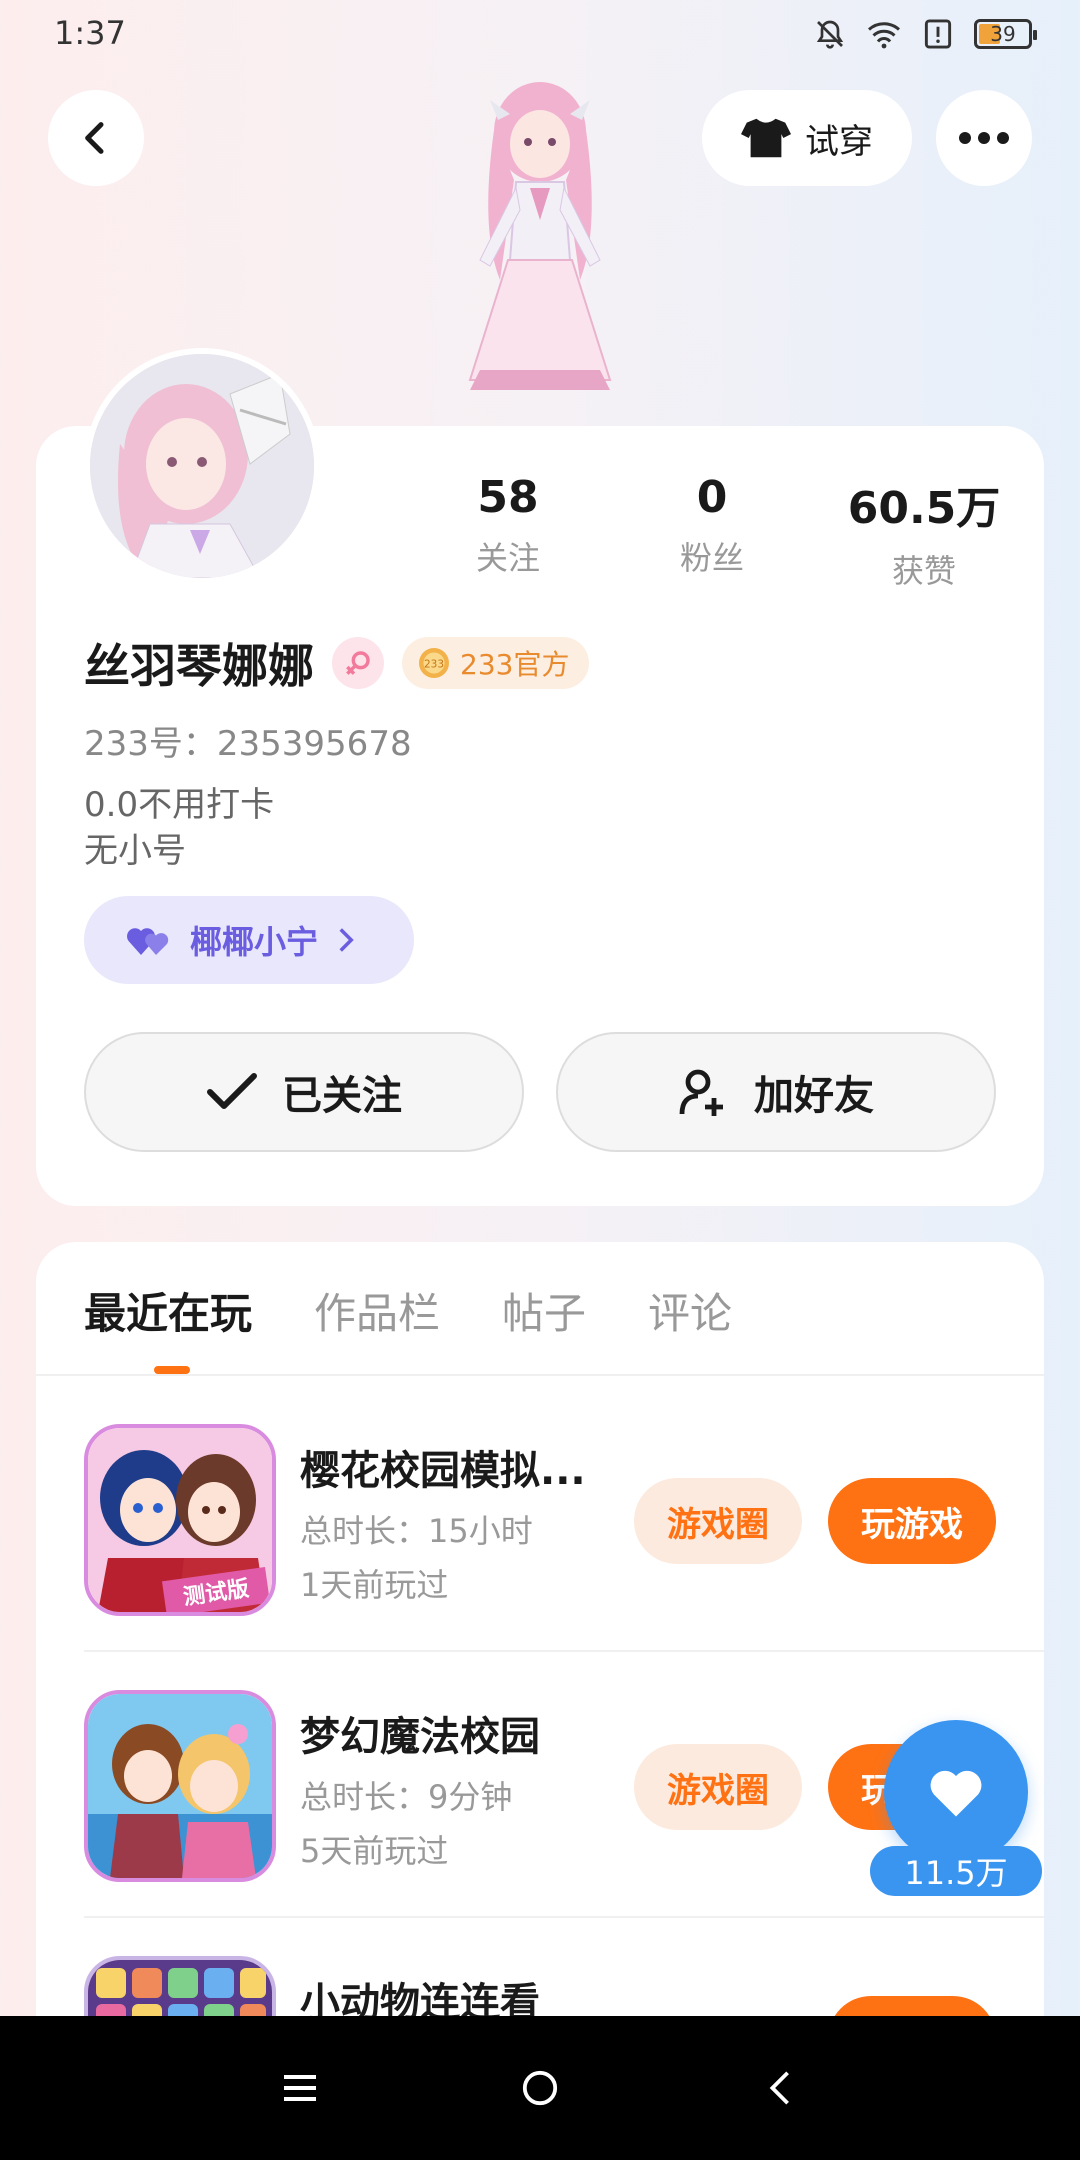 This screenshot has width=1080, height=2160. What do you see at coordinates (830, 34) in the screenshot?
I see `bell-off-icon` at bounding box center [830, 34].